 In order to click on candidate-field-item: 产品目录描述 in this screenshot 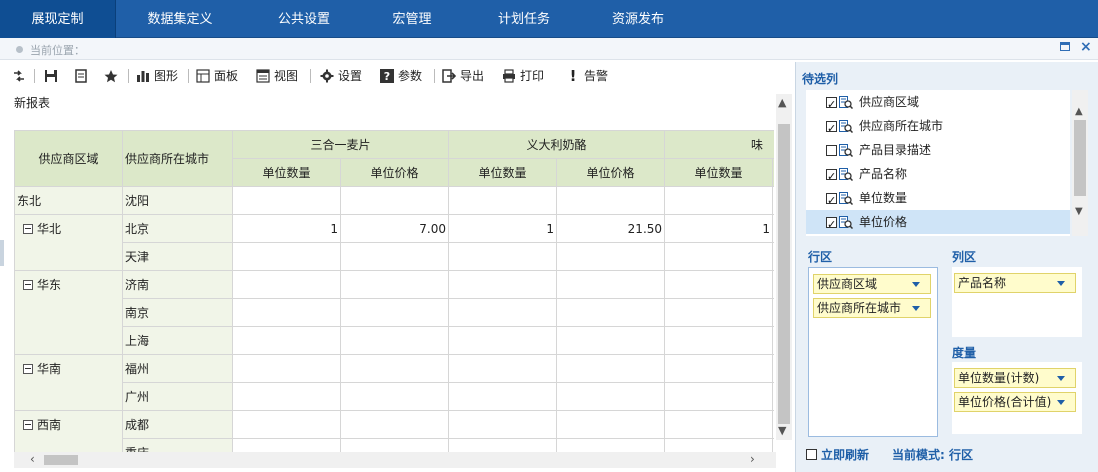, I will do `click(938, 150)`.